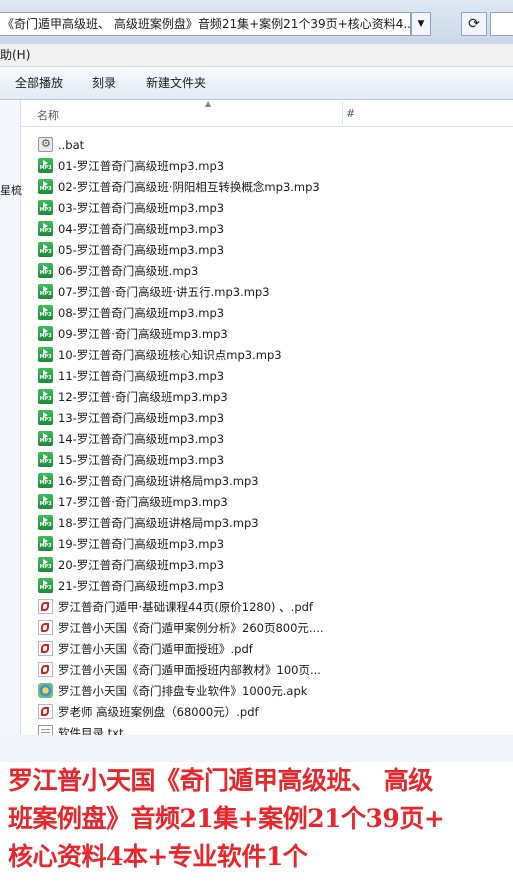 Image resolution: width=513 pixels, height=884 pixels. Describe the element at coordinates (189, 186) in the screenshot. I see `file-name: 02-罗江普奇门高级班·阴阳相互转换概念mp3.mp3` at that location.